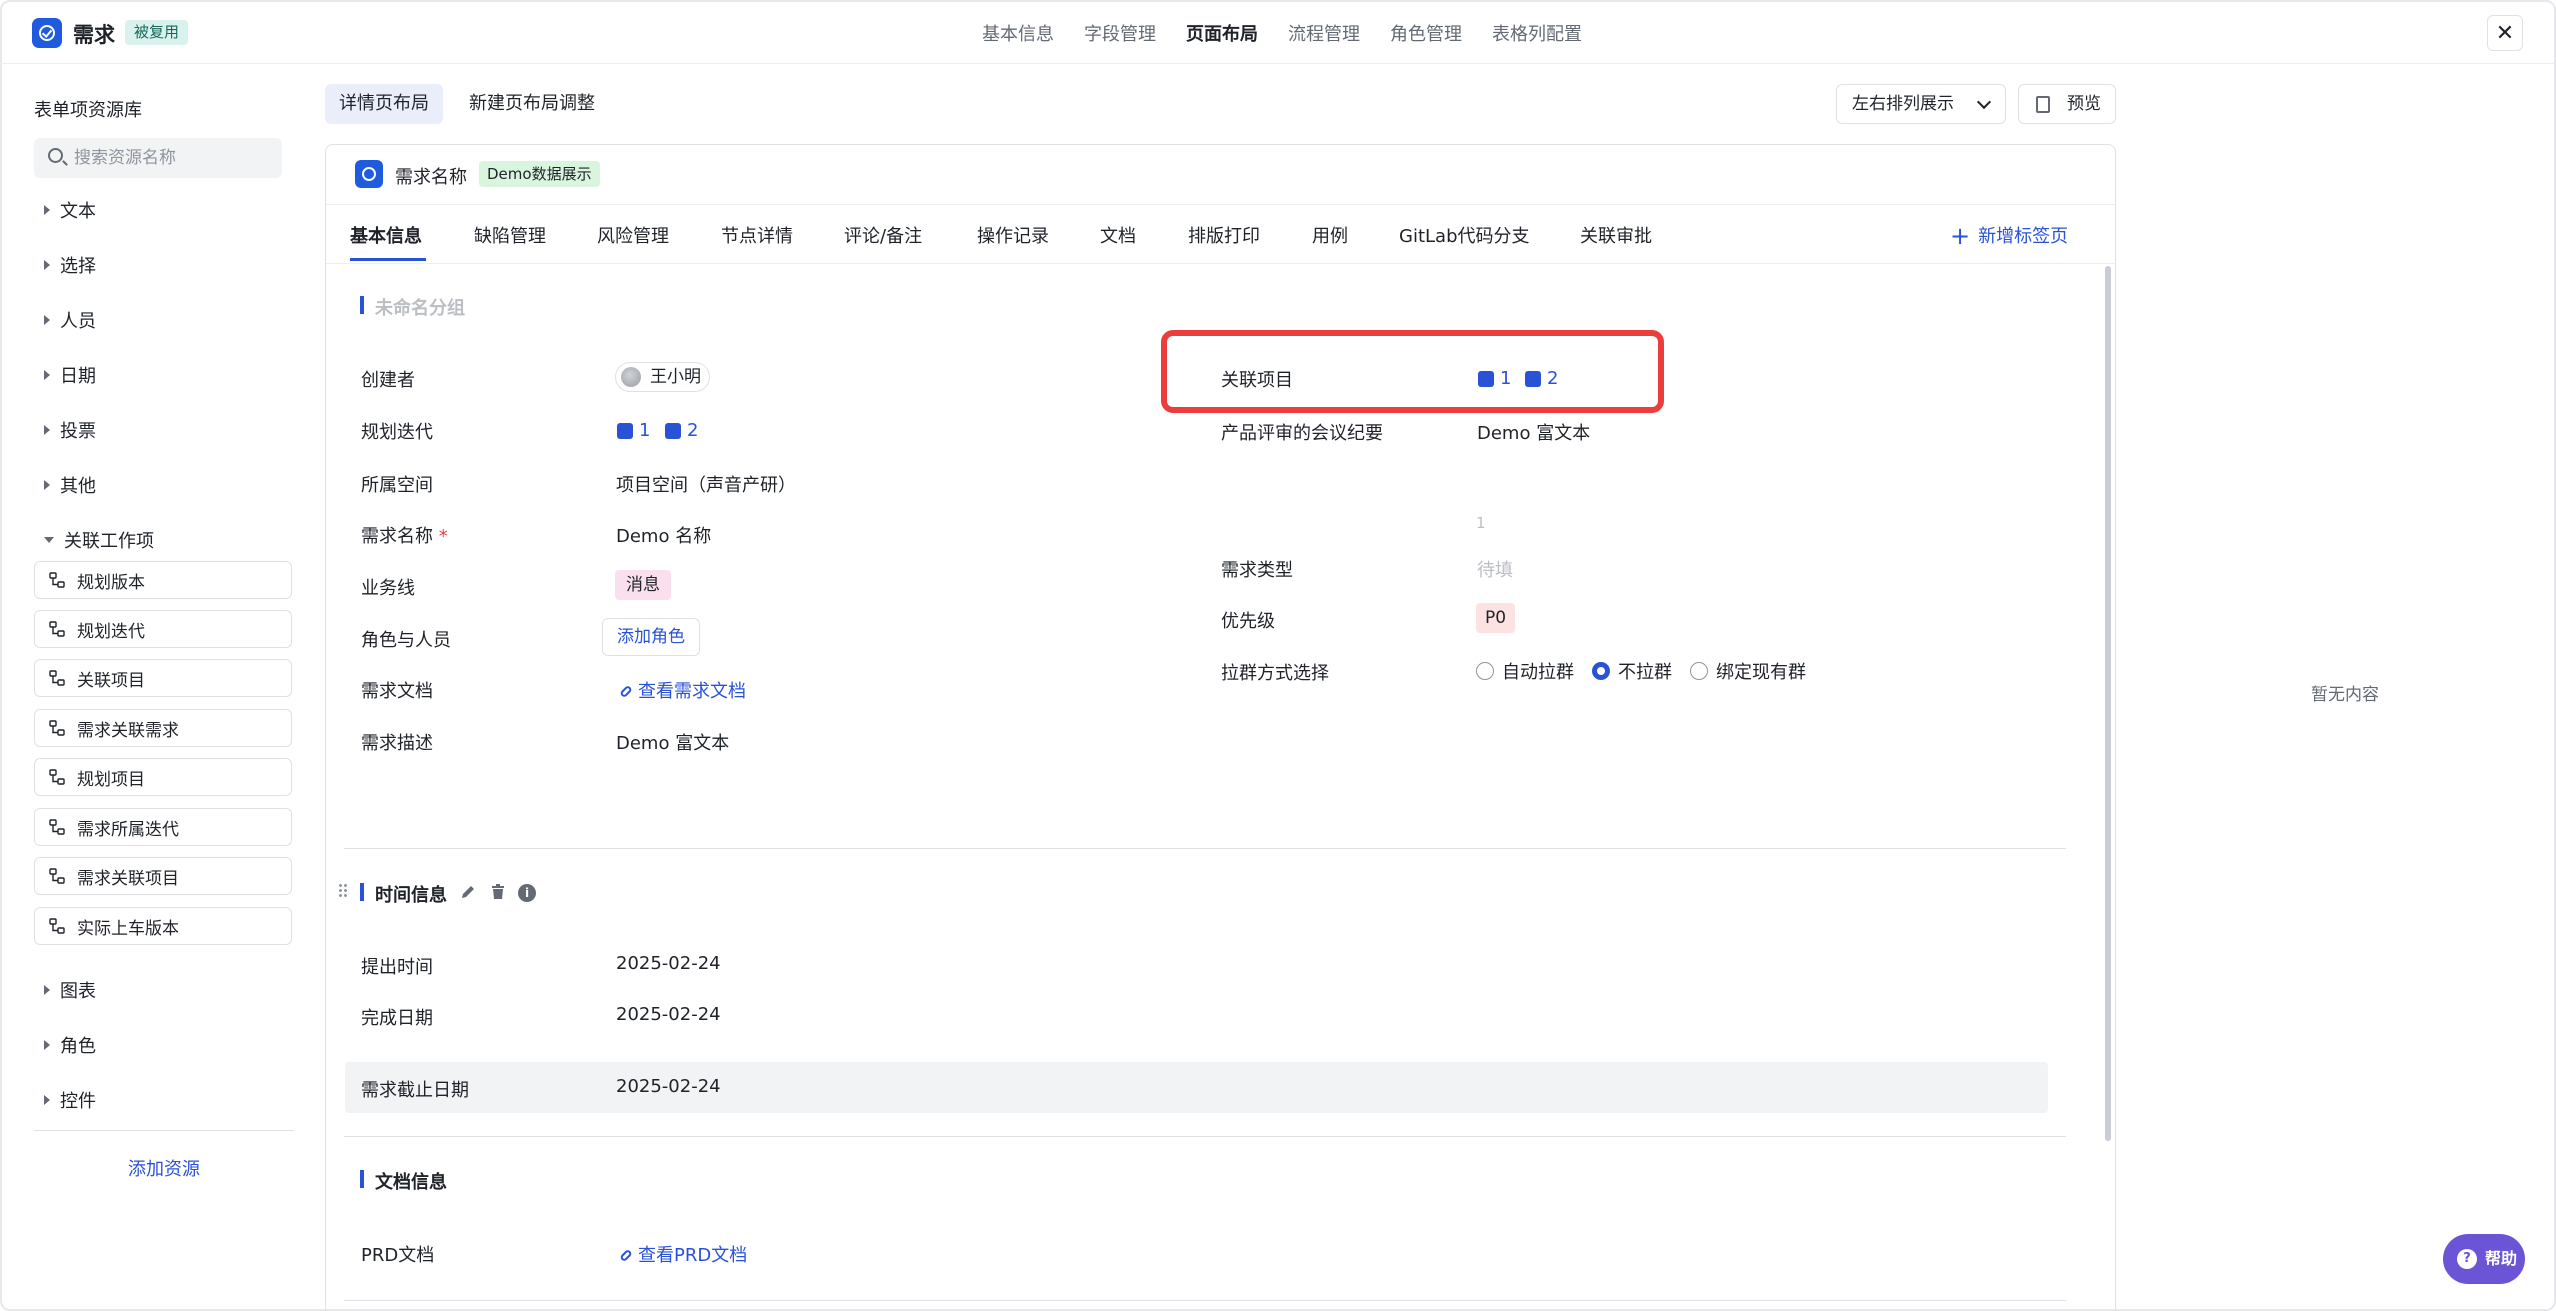  I want to click on field-label-req-type: 需求类型, so click(1257, 570).